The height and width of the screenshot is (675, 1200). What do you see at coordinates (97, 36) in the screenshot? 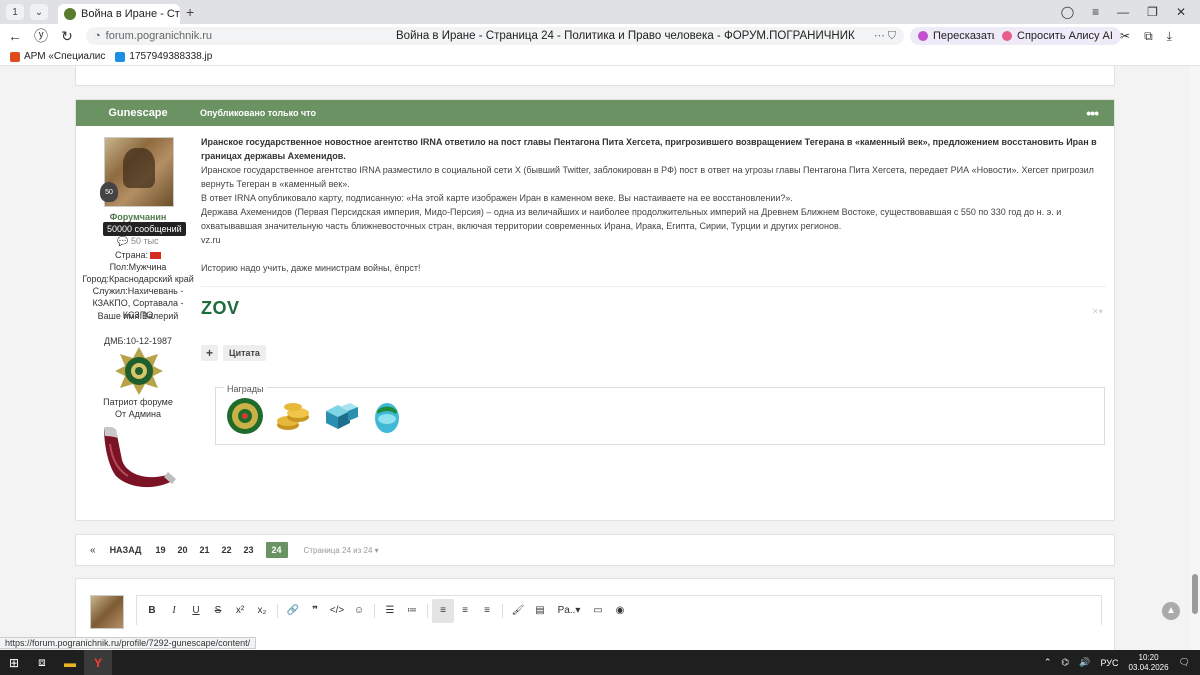
I see `security-shield-icon: ◔` at bounding box center [97, 36].